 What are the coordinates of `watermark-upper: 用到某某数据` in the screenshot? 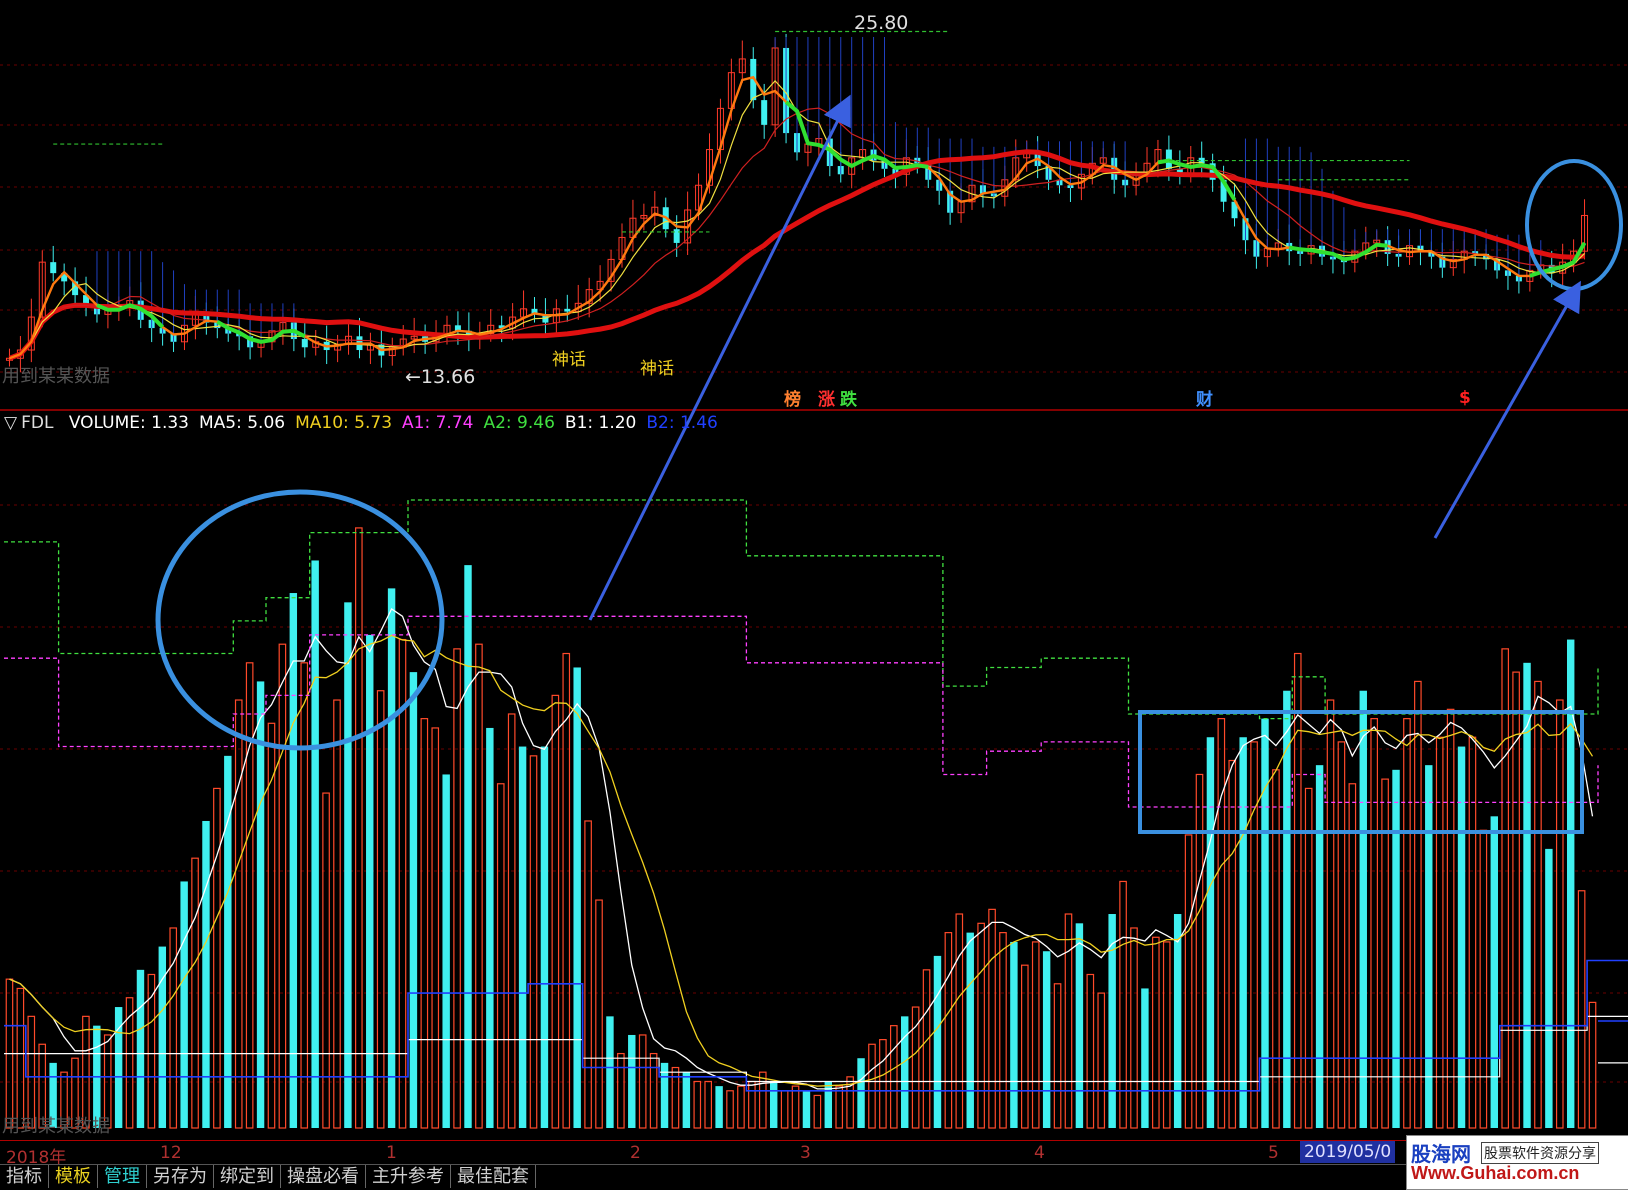 It's located at (56, 376).